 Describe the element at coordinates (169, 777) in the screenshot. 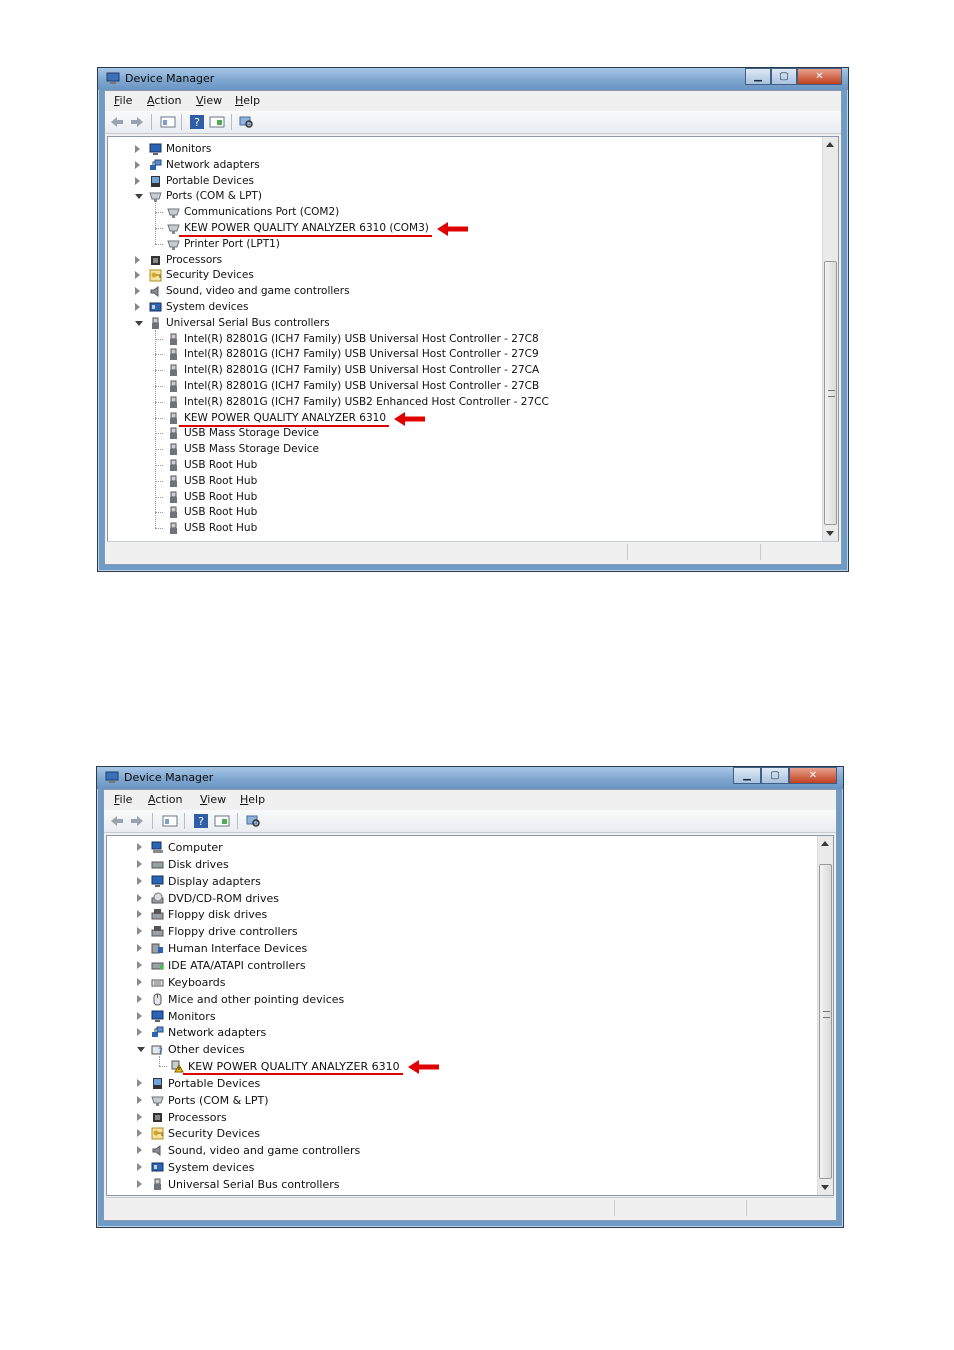

I see `window-title: Device Manager` at that location.